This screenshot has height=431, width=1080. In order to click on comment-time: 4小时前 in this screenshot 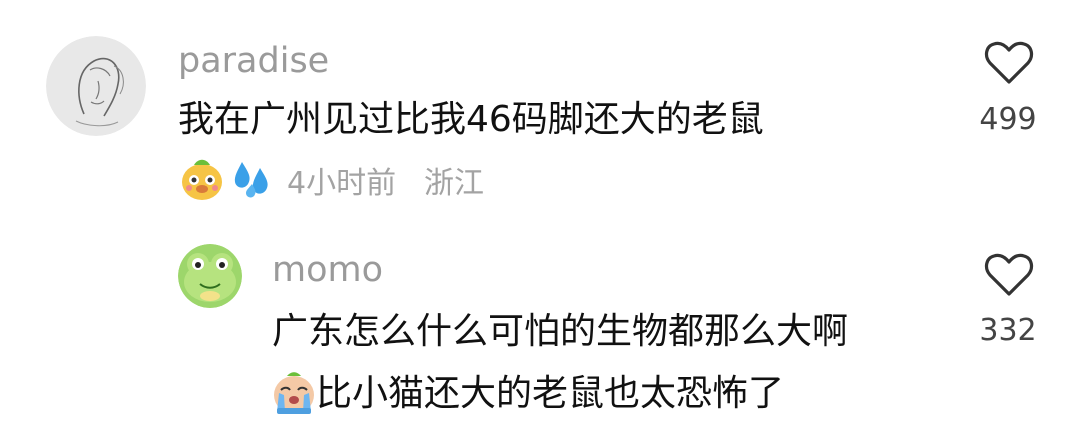, I will do `click(342, 183)`.